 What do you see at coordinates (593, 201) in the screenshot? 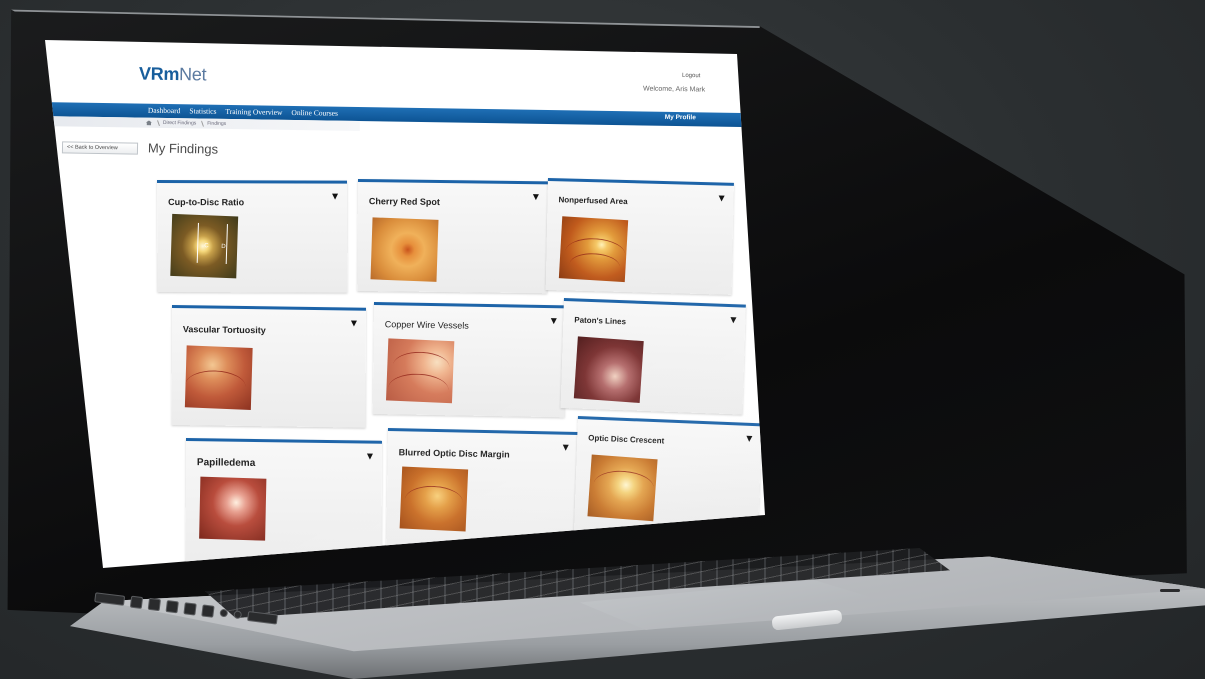
I see `finding-title: Nonperfused Area` at bounding box center [593, 201].